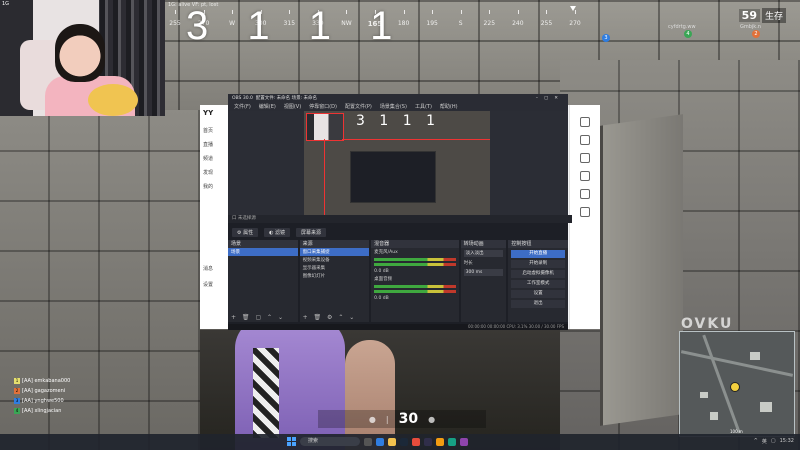  Describe the element at coordinates (415, 281) in the screenshot. I see `mixer-dock: 混音器 麦克风/Aux 0.0 dB 桌面音频 0.0 dB` at that location.